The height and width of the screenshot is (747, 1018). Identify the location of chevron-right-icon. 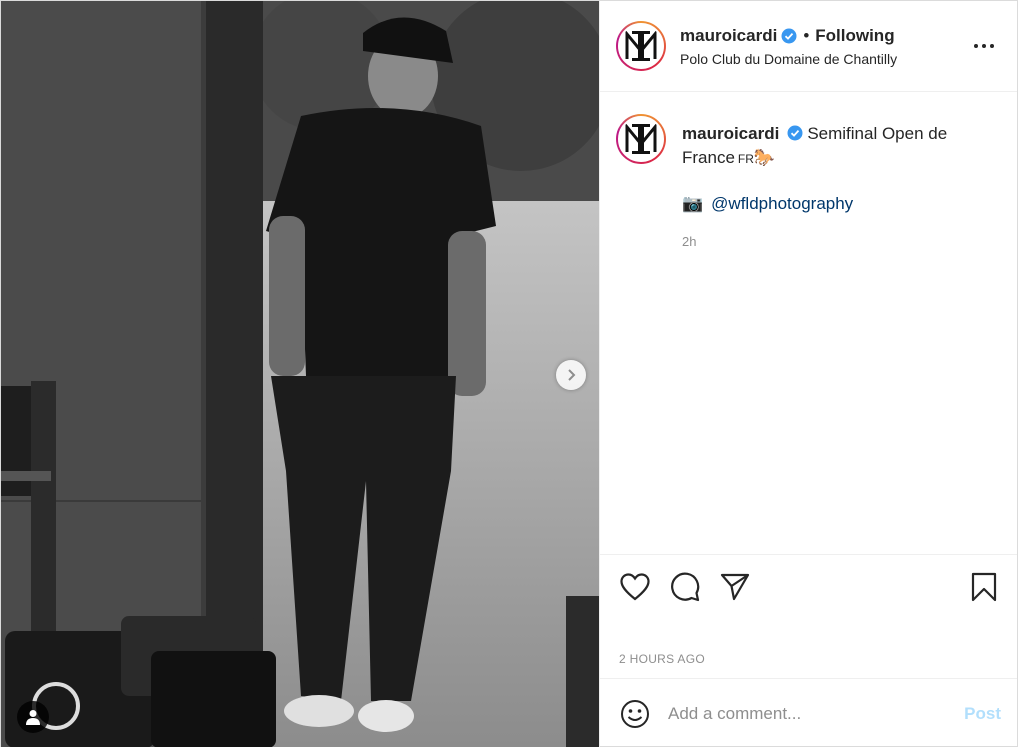
(572, 375).